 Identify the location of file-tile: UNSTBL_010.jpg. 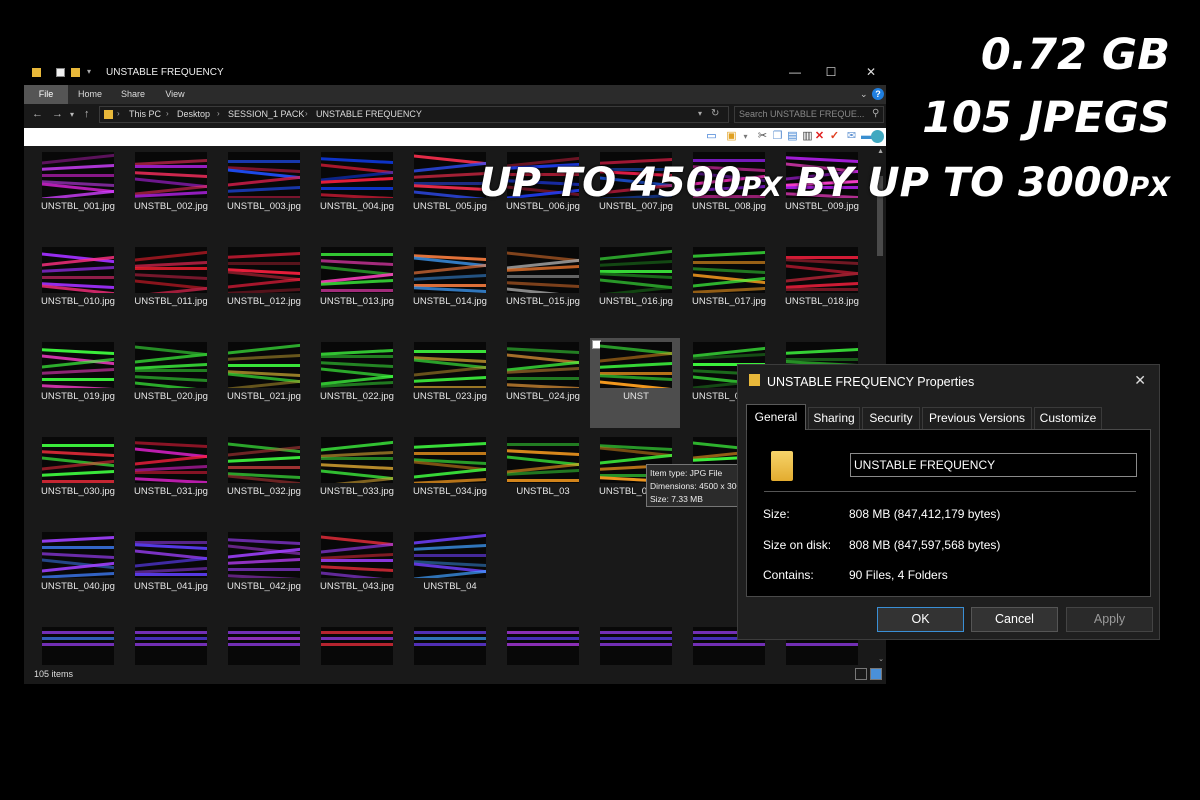
(77, 288).